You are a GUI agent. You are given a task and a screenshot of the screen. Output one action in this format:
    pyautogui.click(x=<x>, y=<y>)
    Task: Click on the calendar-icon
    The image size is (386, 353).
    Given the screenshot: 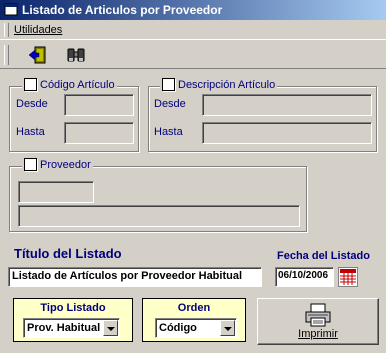 What is the action you would take?
    pyautogui.click(x=348, y=277)
    